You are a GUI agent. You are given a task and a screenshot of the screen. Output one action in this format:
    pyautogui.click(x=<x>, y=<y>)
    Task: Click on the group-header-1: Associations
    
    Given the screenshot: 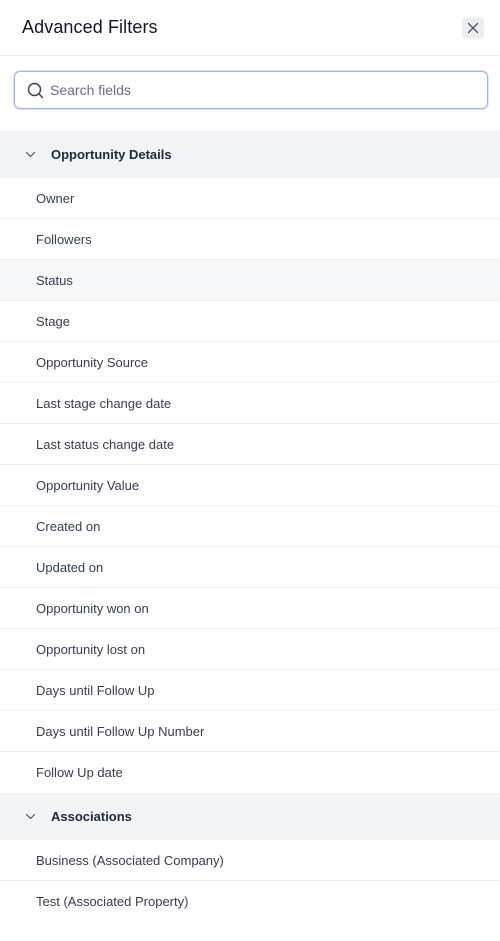 What is the action you would take?
    pyautogui.click(x=250, y=816)
    